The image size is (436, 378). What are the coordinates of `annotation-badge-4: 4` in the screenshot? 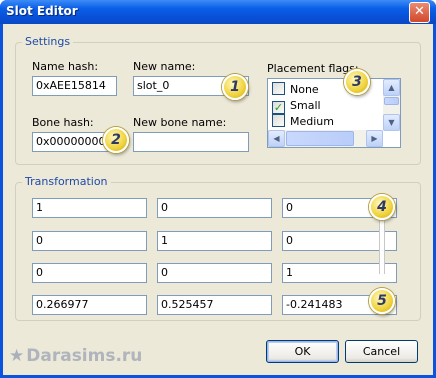 It's located at (382, 207).